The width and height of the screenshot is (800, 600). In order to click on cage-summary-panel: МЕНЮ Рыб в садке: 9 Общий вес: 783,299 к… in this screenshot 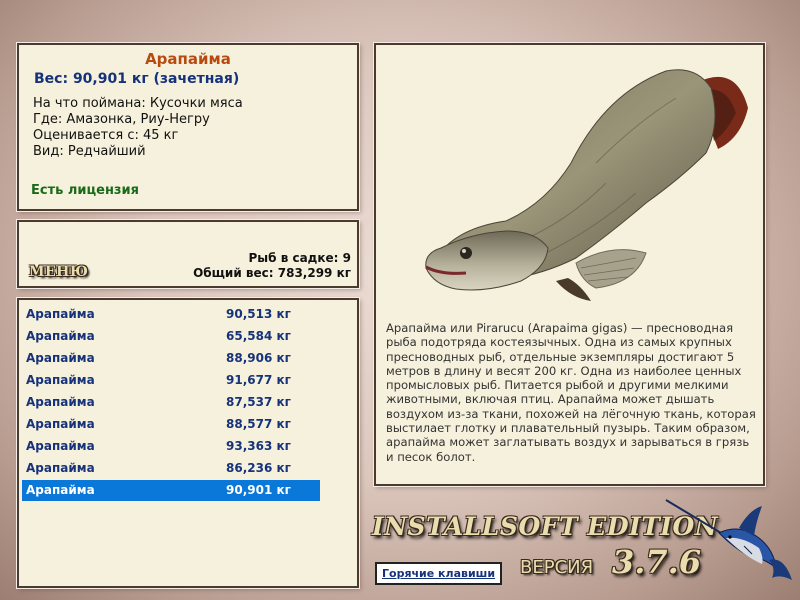, I will do `click(188, 254)`.